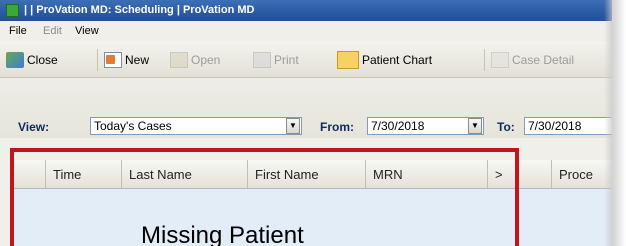  I want to click on open-icon, so click(179, 60).